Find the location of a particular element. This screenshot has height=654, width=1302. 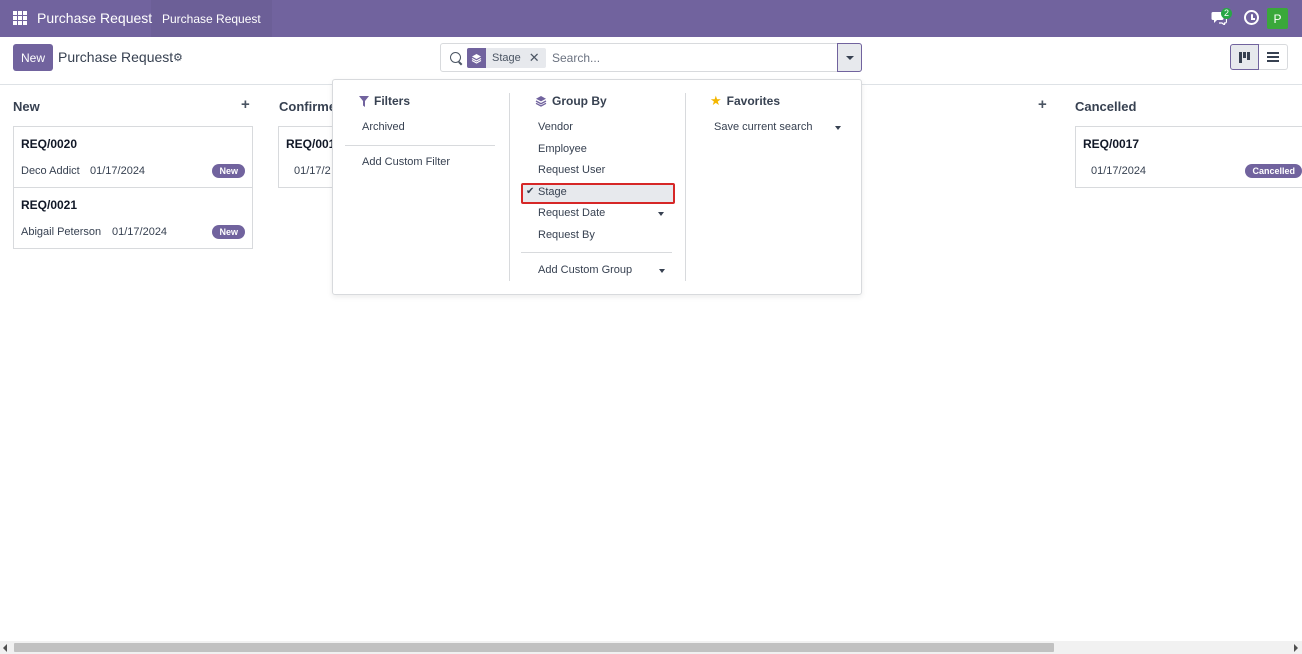

column-title-confirmed: Confirme is located at coordinates (308, 106).